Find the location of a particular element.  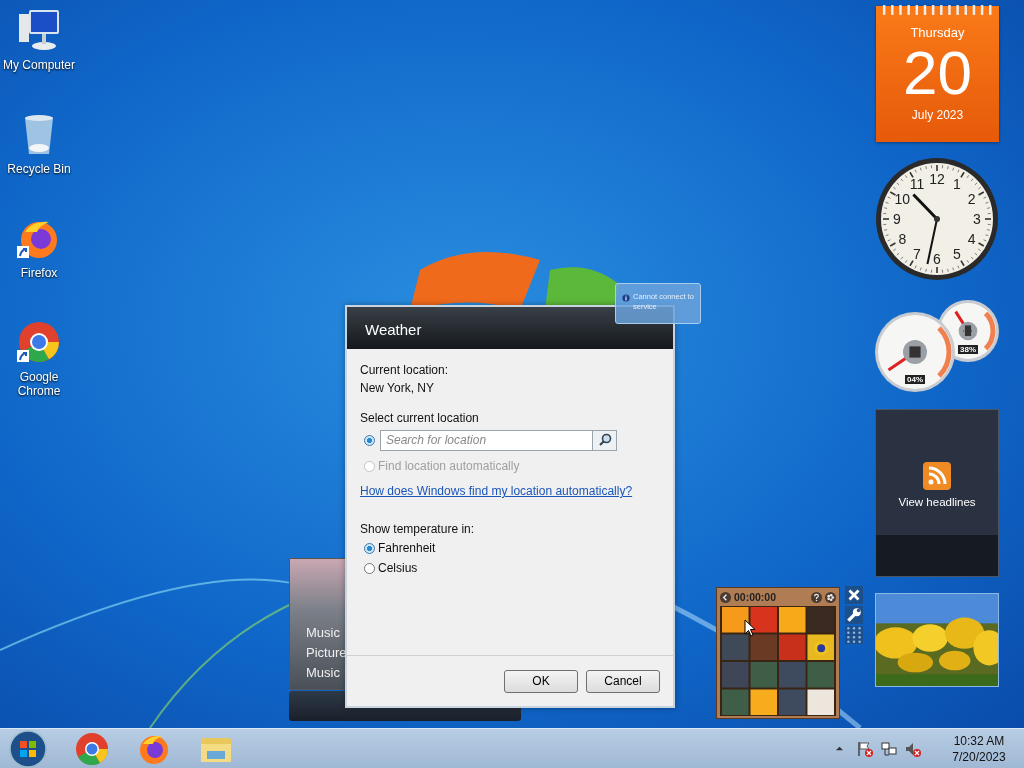

search-icon is located at coordinates (604, 440).